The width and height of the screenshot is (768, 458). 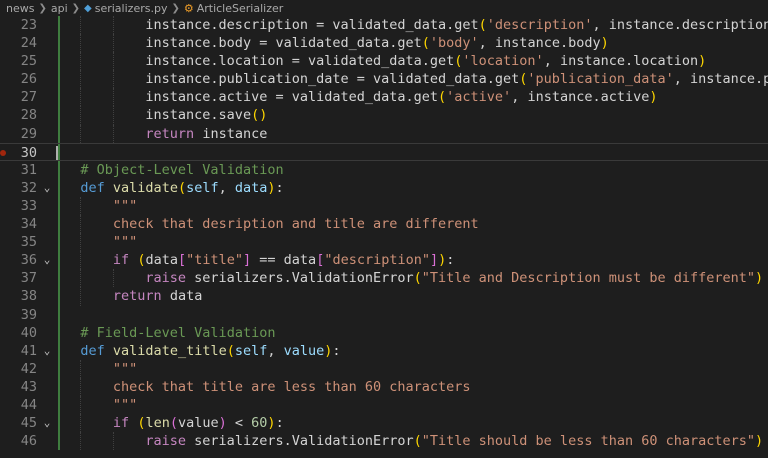 What do you see at coordinates (600, 79) in the screenshot?
I see `code-token: 'publication_data'` at bounding box center [600, 79].